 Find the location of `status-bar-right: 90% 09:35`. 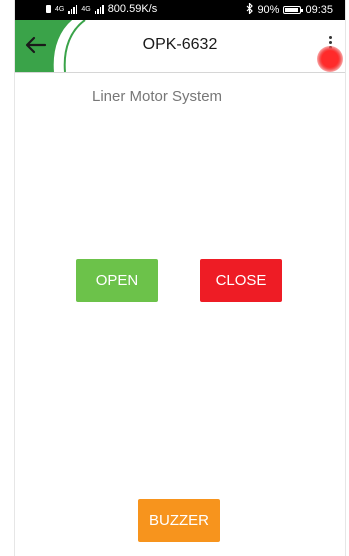

status-bar-right: 90% 09:35 is located at coordinates (289, 9).